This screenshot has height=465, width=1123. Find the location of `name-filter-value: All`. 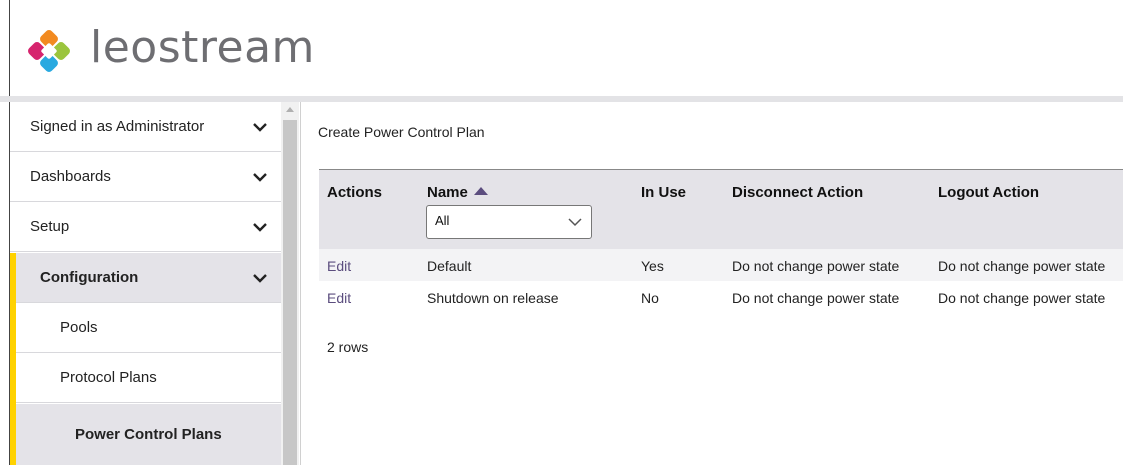

name-filter-value: All is located at coordinates (442, 220).